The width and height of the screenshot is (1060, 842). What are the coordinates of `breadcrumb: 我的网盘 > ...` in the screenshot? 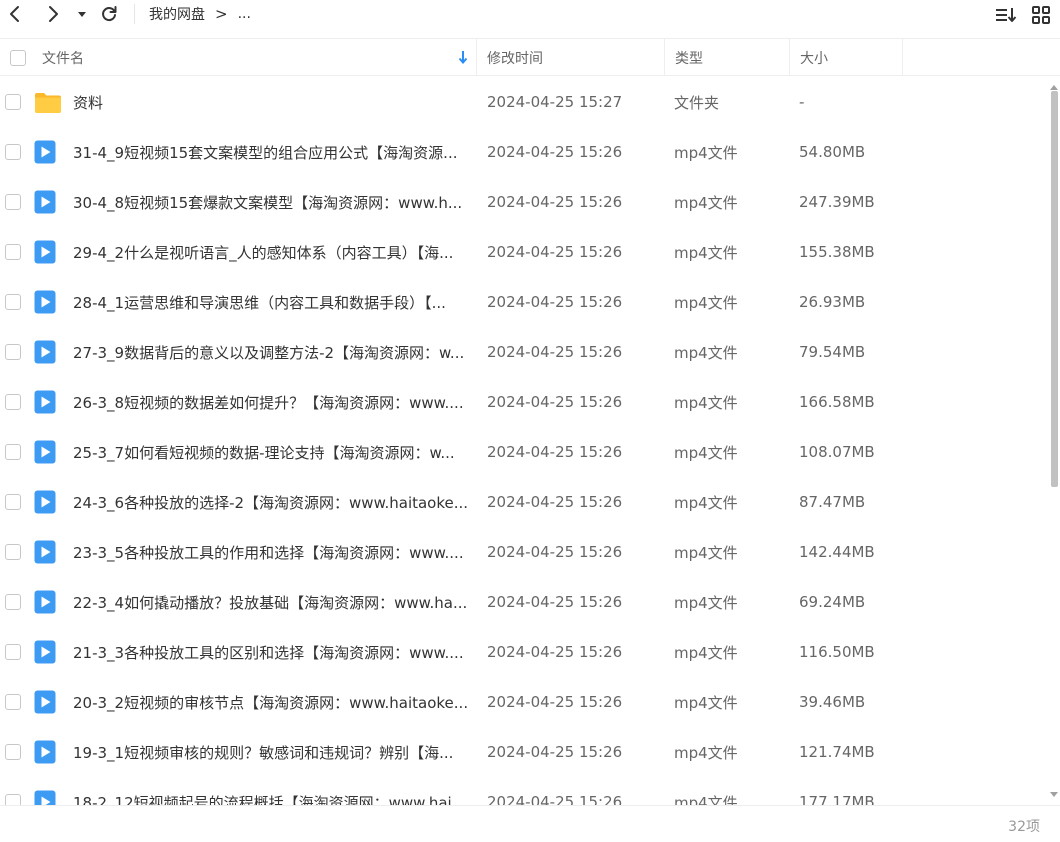 It's located at (200, 14).